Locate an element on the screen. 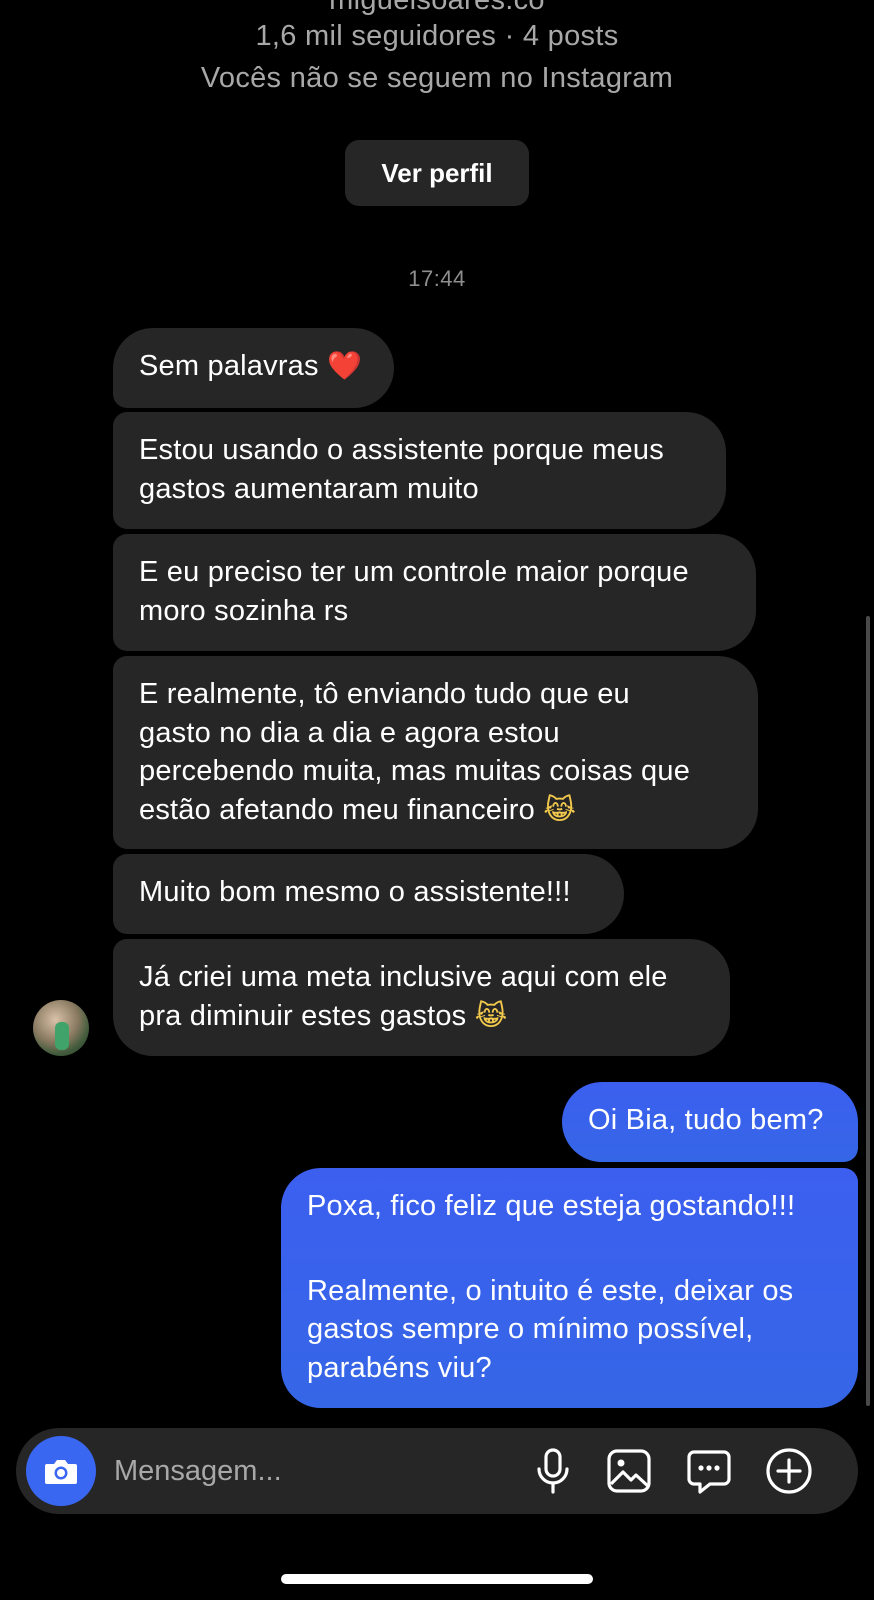  camera-icon is located at coordinates (61, 1472).